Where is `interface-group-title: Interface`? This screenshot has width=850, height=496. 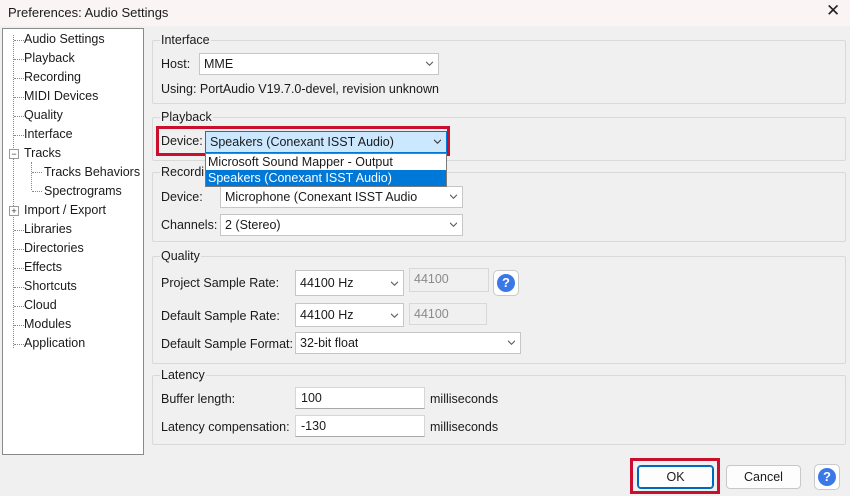
interface-group-title: Interface is located at coordinates (185, 40).